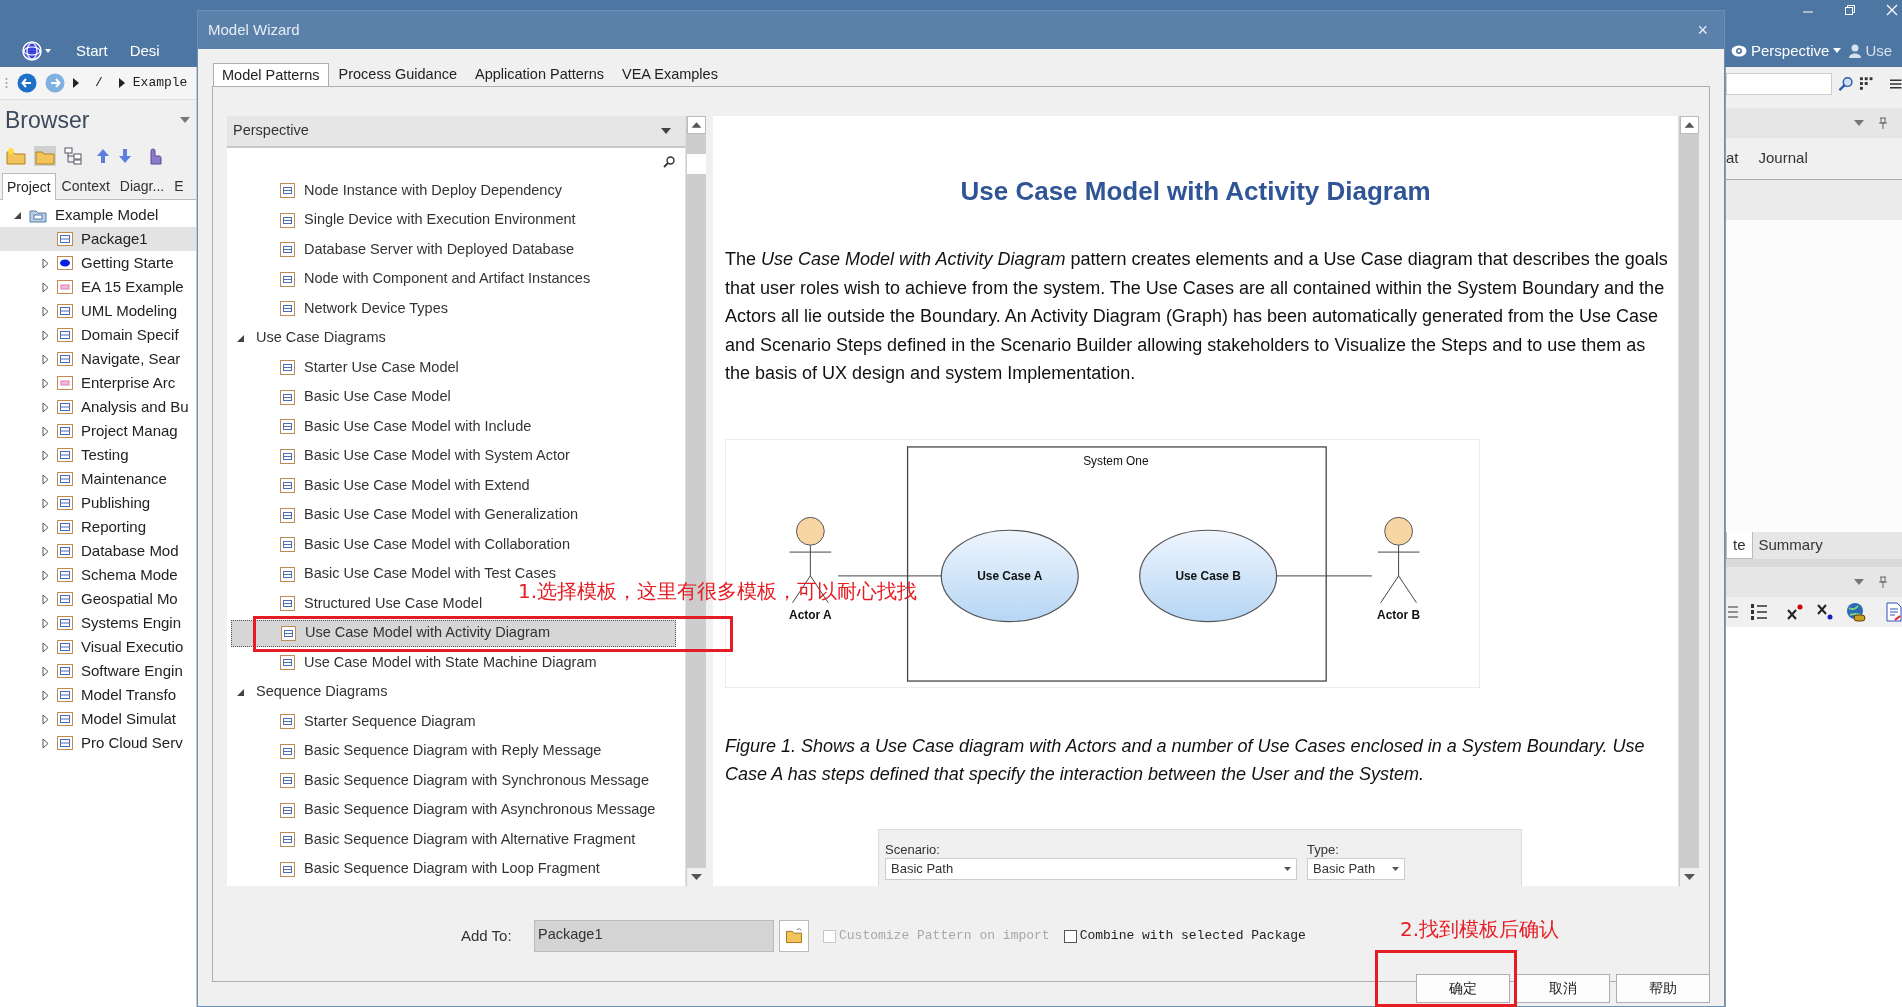 This screenshot has height=1007, width=1902. I want to click on pattern-item: Node Instance with Deploy Dependency, so click(398, 191).